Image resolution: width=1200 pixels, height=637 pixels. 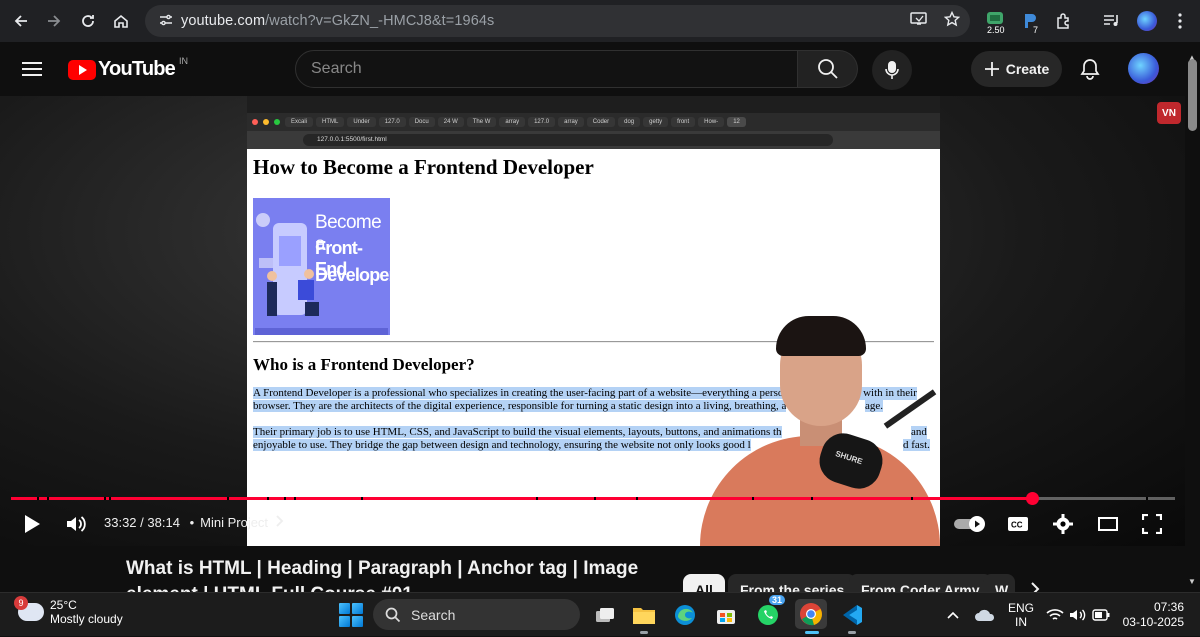 I want to click on create-button: Create, so click(x=1016, y=69).